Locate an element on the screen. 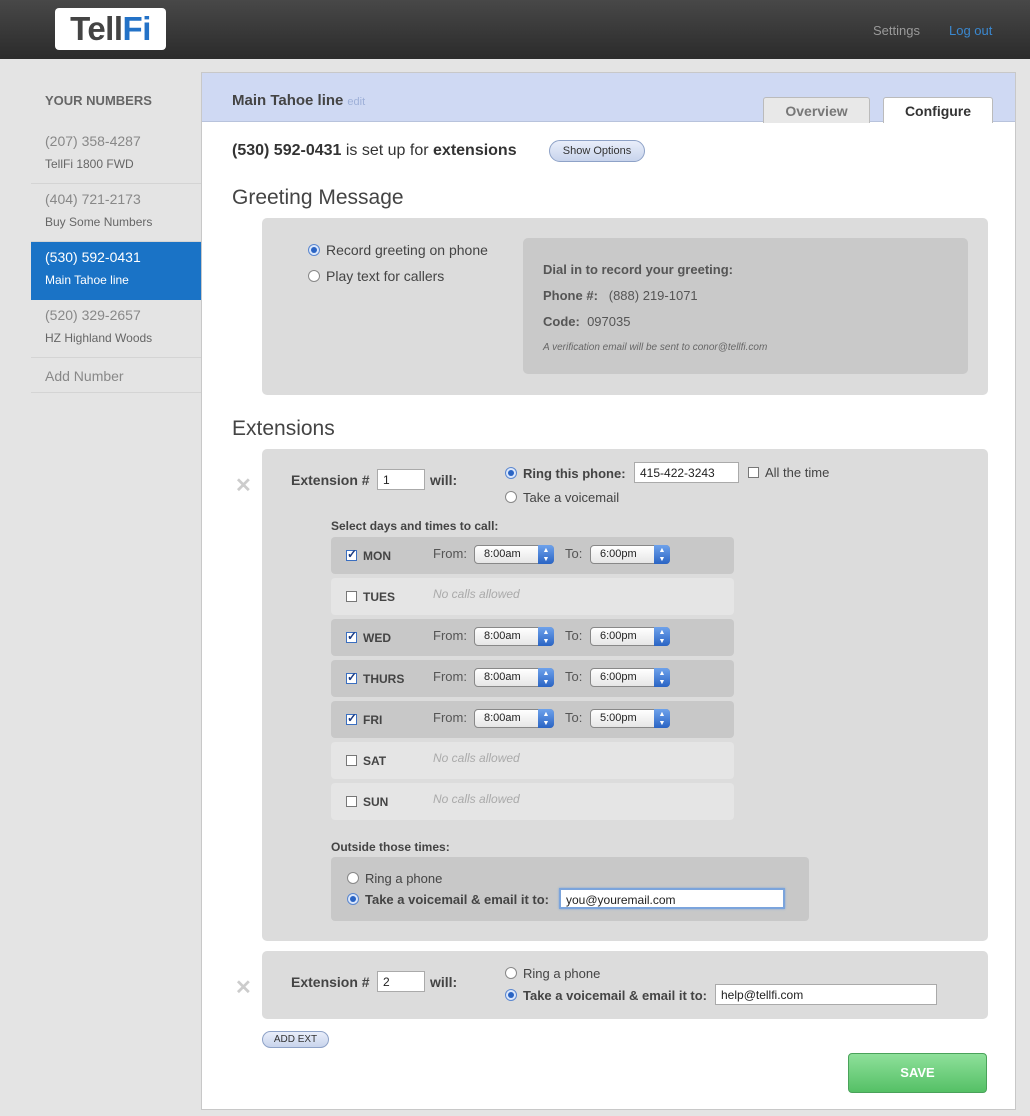 The height and width of the screenshot is (1116, 1030). dial-in-code: Code: 097035 is located at coordinates (587, 321).